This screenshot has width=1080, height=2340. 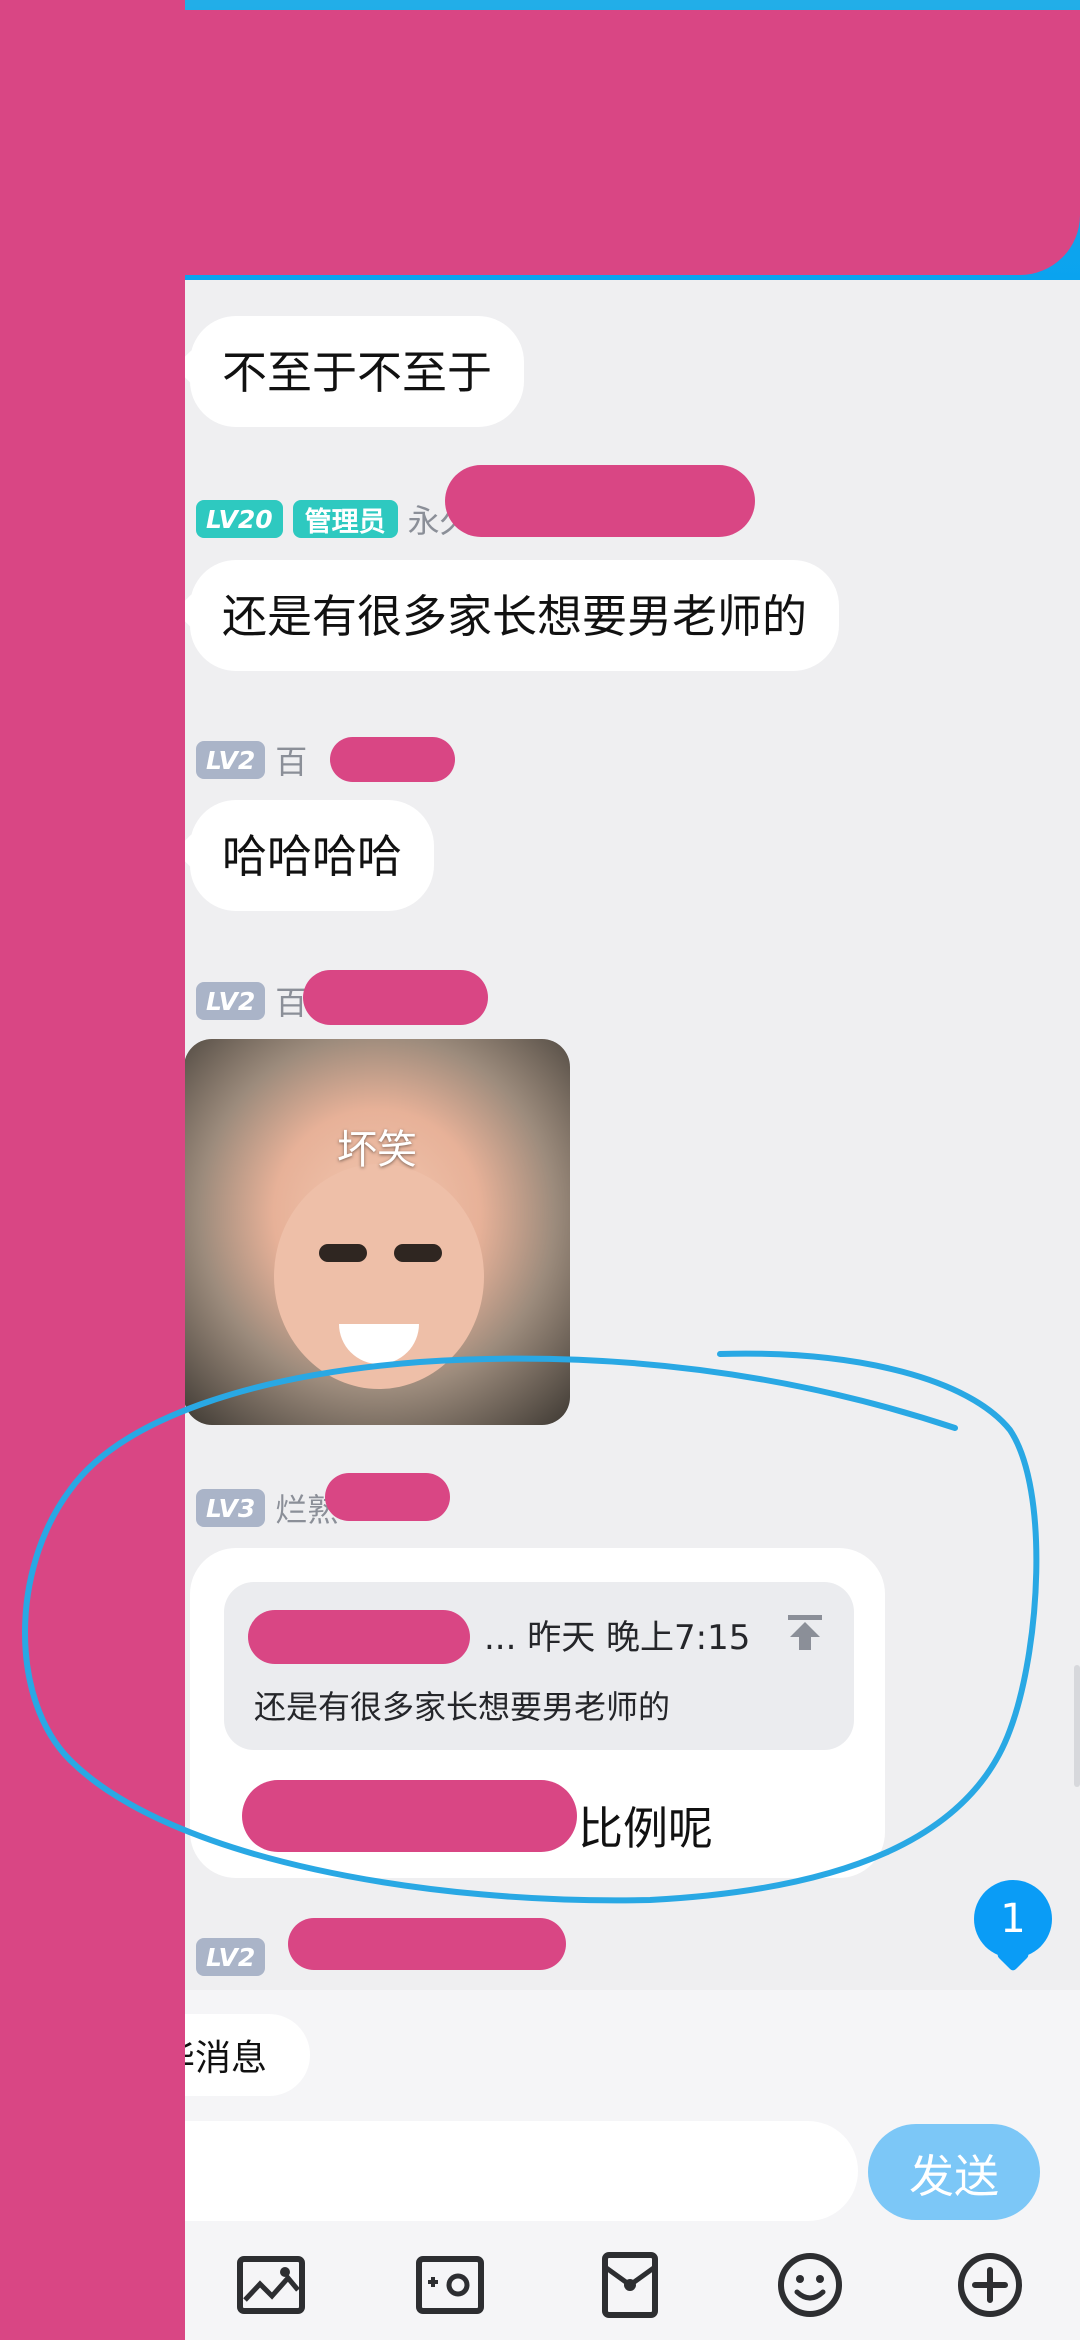 I want to click on message-text: 哈哈哈哈, so click(x=312, y=856).